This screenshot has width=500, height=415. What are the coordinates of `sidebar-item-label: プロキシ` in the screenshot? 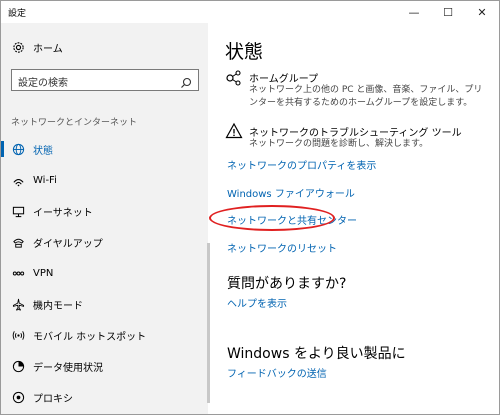 It's located at (53, 399).